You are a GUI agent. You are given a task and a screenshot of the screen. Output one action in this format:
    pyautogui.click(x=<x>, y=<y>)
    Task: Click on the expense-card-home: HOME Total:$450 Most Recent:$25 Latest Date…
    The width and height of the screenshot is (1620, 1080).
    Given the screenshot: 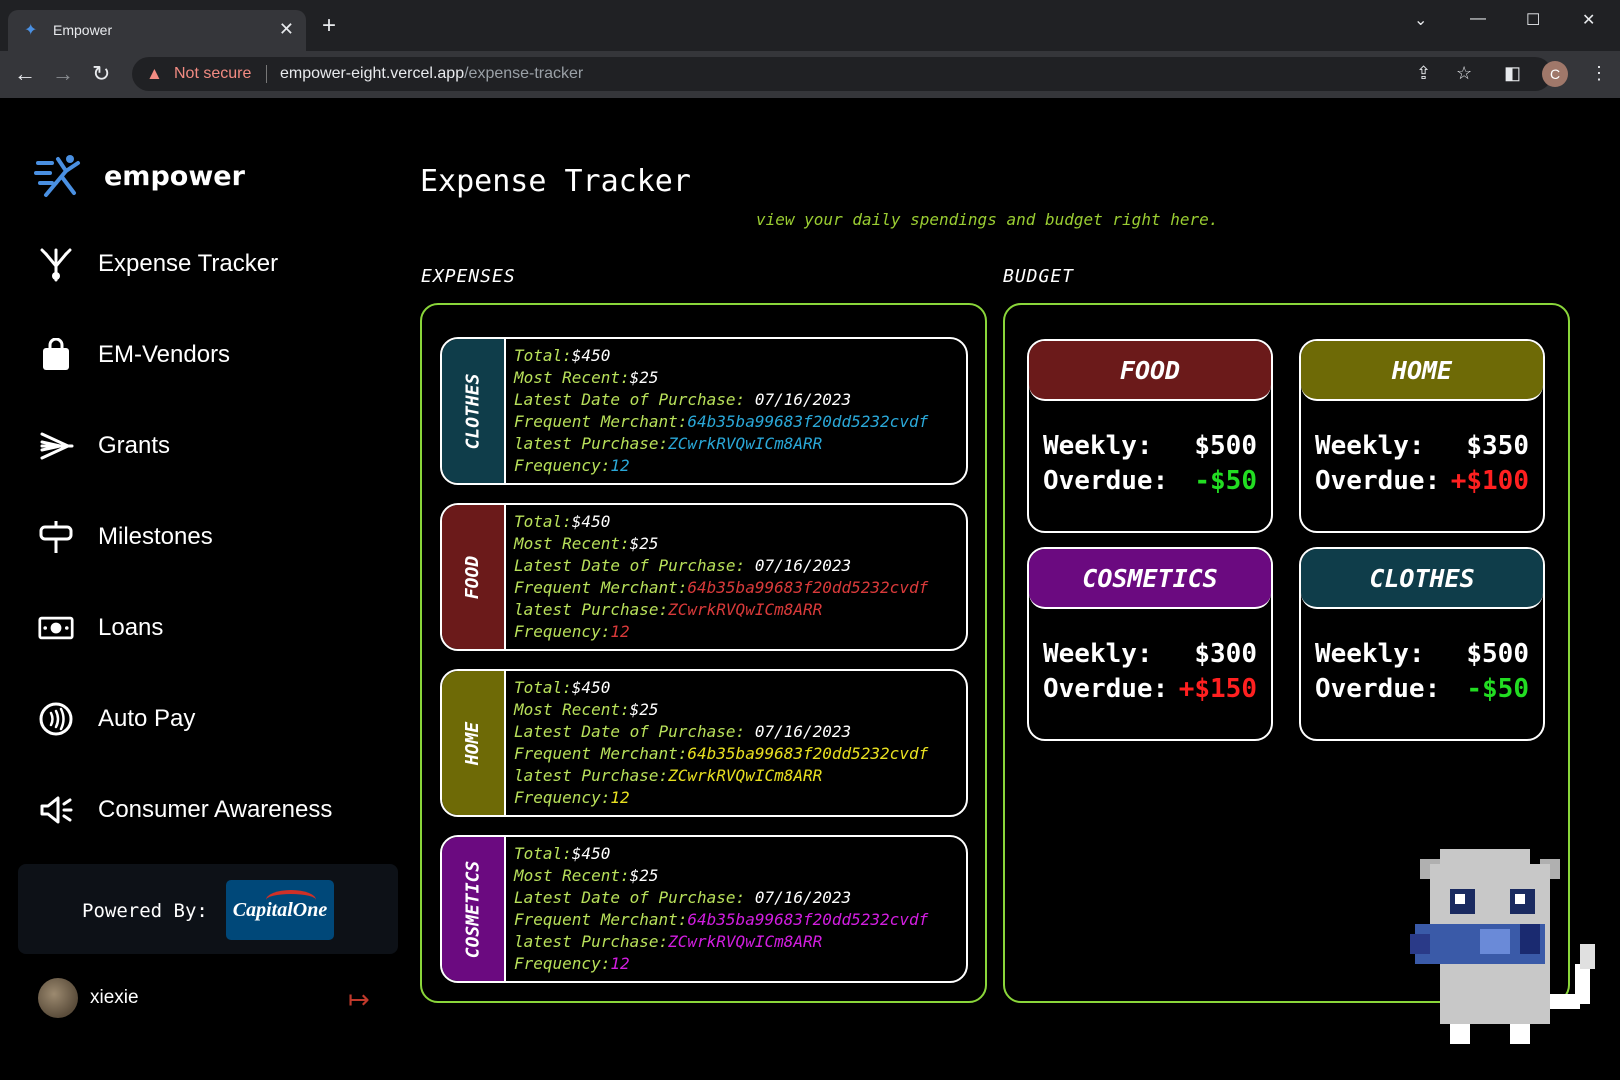 What is the action you would take?
    pyautogui.click(x=704, y=743)
    